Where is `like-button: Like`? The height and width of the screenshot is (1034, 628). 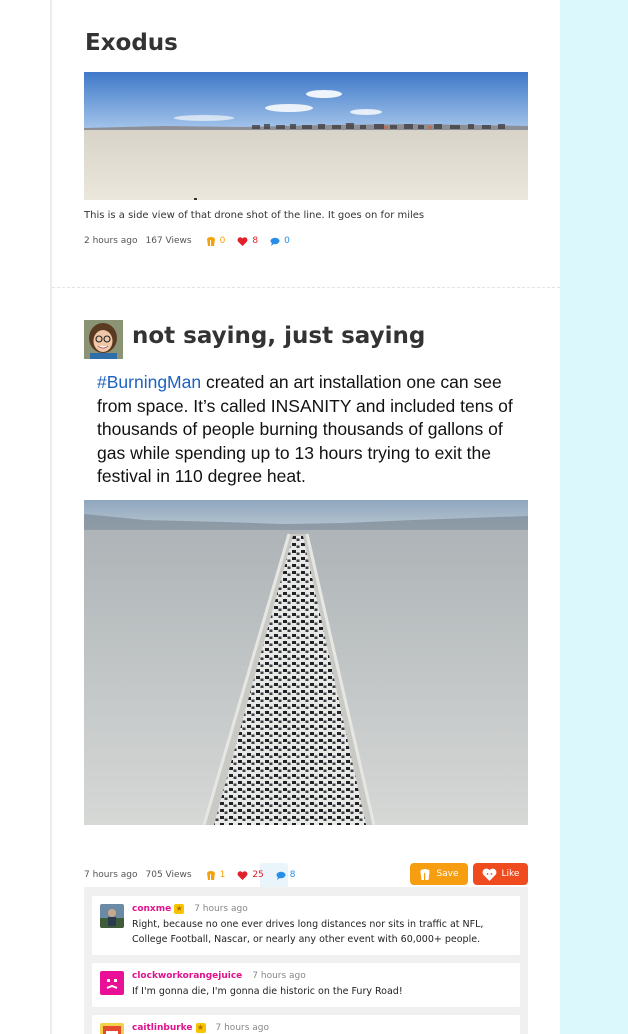
like-button: Like is located at coordinates (500, 874).